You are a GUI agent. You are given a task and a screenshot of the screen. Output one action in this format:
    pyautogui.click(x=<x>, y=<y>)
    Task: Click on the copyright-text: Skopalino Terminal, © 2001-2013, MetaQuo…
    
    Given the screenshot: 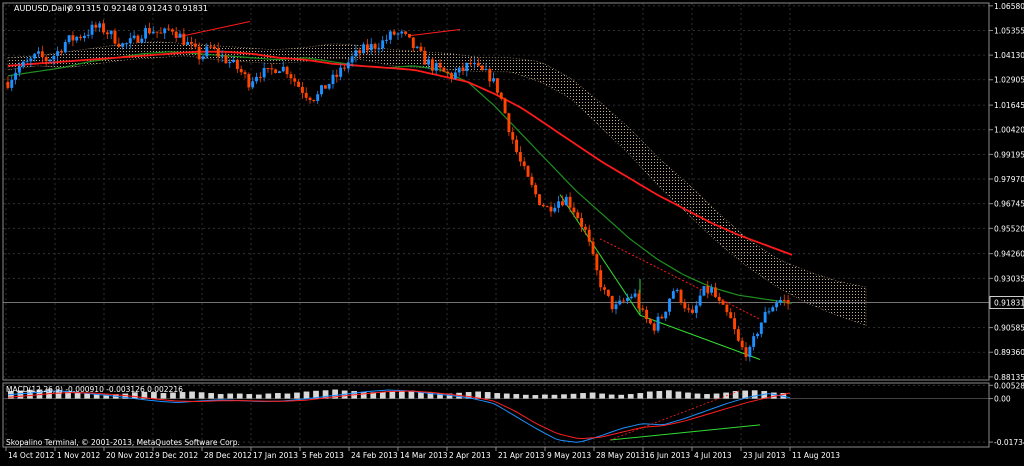 What is the action you would take?
    pyautogui.click(x=123, y=442)
    